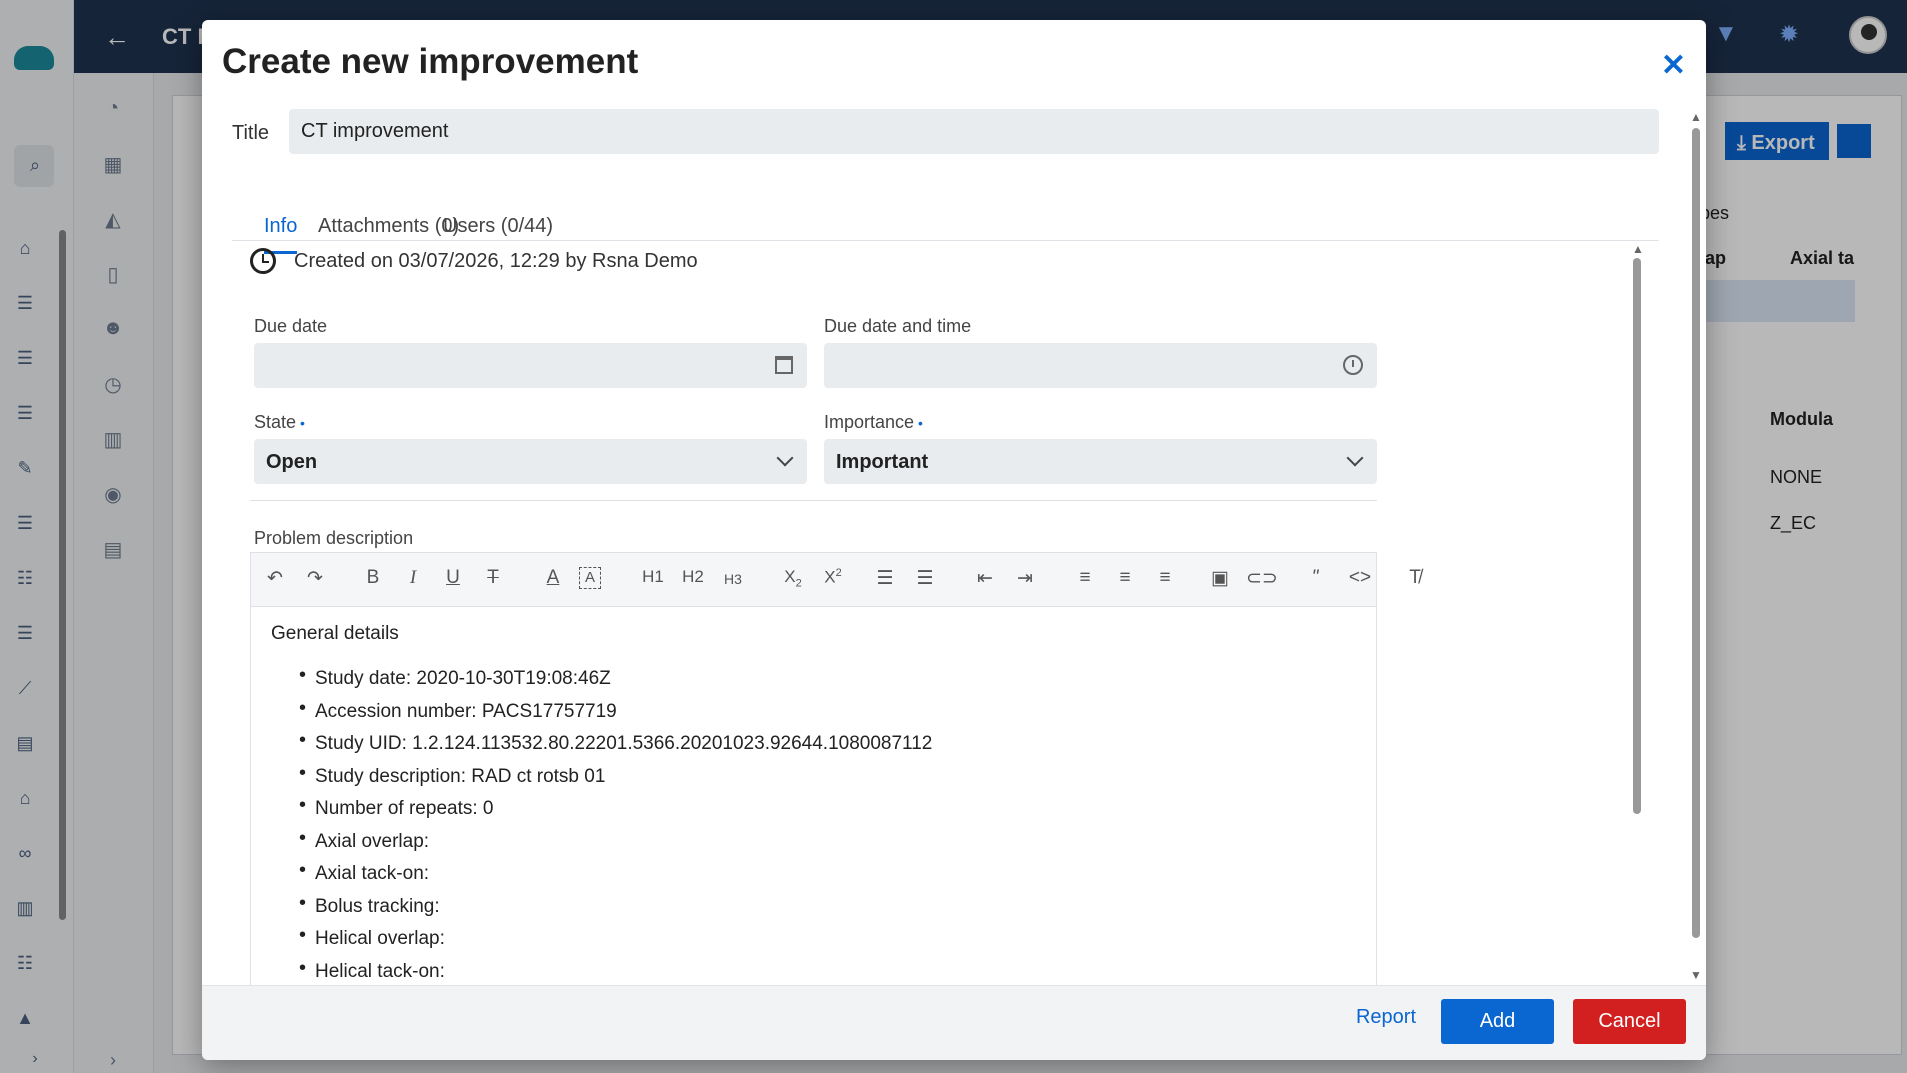 This screenshot has height=1073, width=1907. I want to click on indent-icon: ⇥, so click(1025, 578).